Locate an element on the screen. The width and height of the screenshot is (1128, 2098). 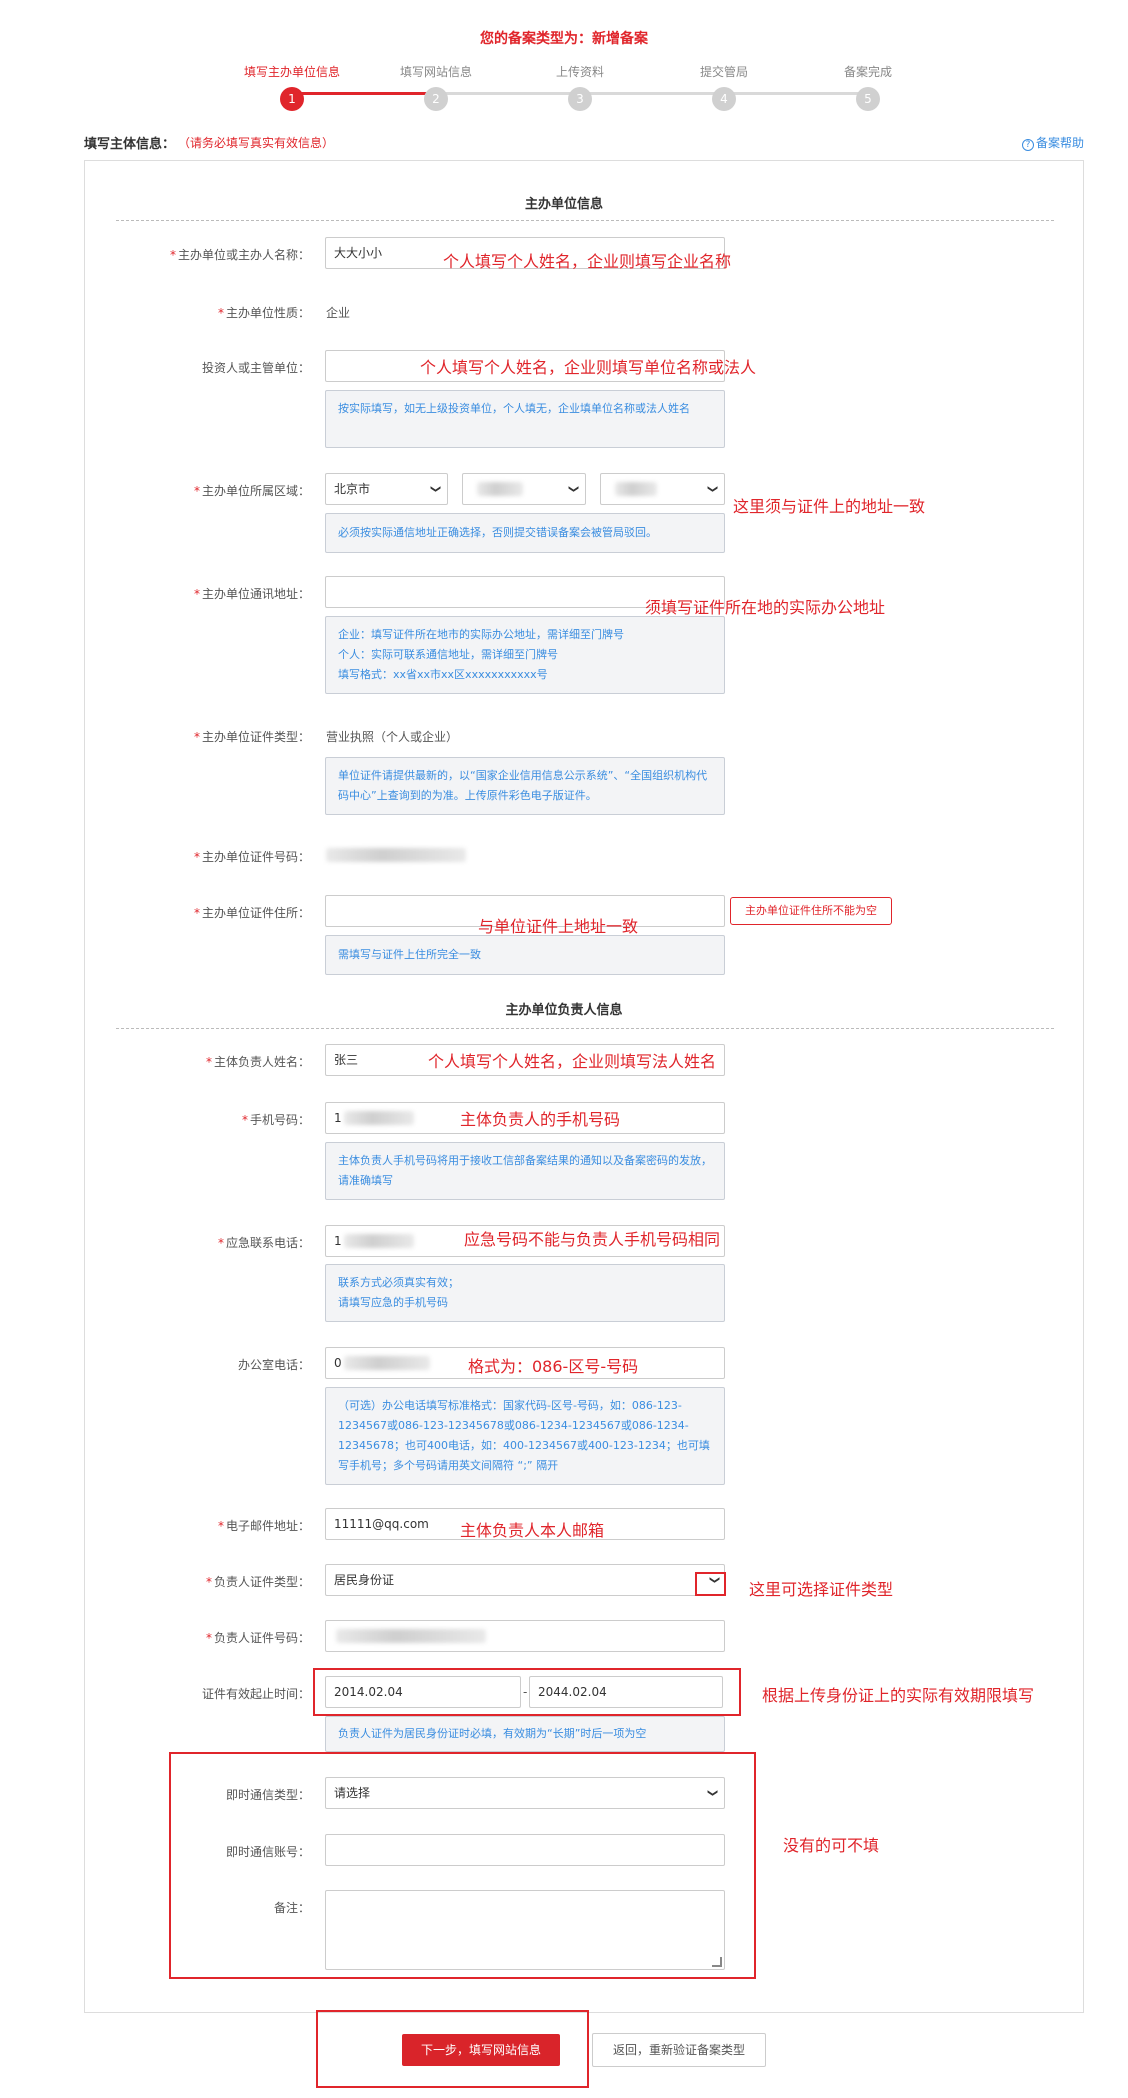
field-label: 即时通信类型： is located at coordinates (267, 1795).